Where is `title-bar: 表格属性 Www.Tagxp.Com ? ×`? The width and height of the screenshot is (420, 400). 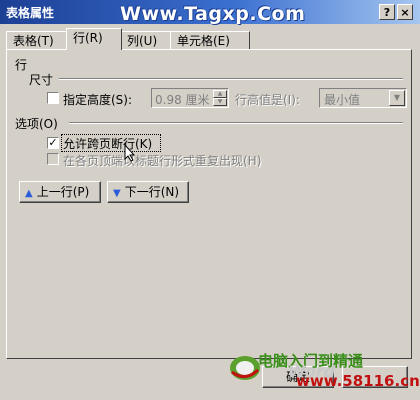 title-bar: 表格属性 Www.Tagxp.Com ? × is located at coordinates (210, 12).